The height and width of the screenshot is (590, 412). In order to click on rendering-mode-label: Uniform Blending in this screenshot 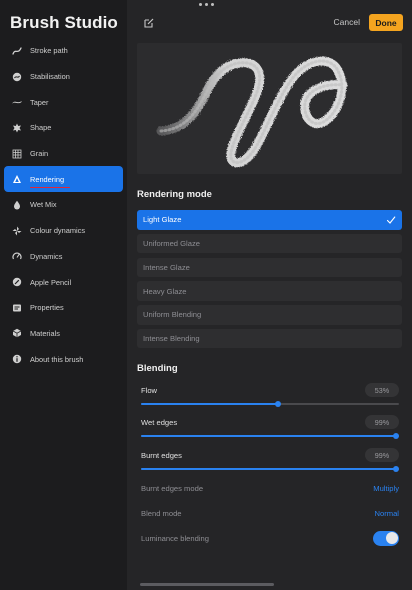, I will do `click(172, 315)`.